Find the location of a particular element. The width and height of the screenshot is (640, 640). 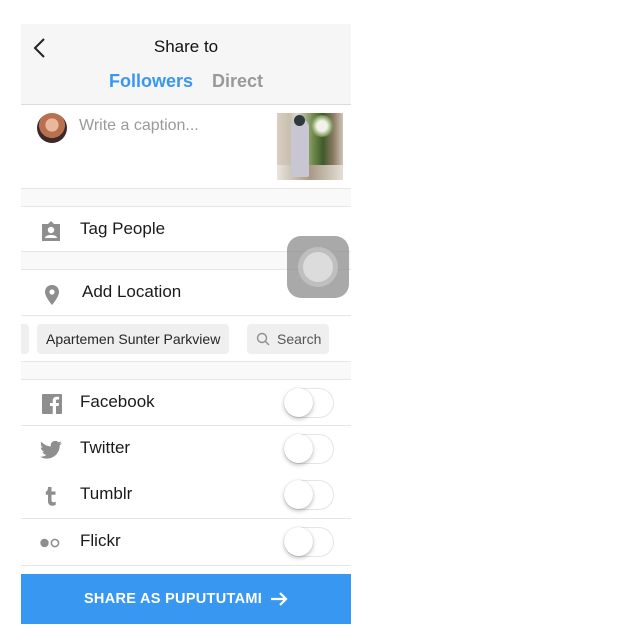

thumbnail-floor is located at coordinates (310, 172).